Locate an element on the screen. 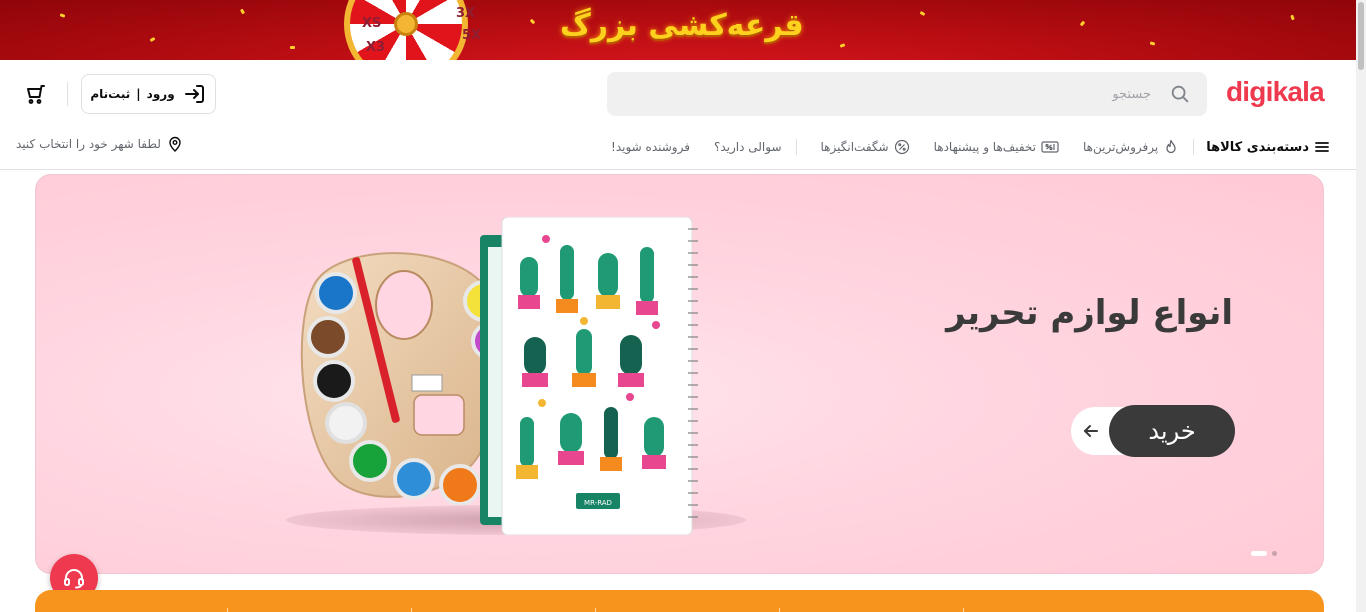  hero-buy-button: خرید is located at coordinates (1153, 431).